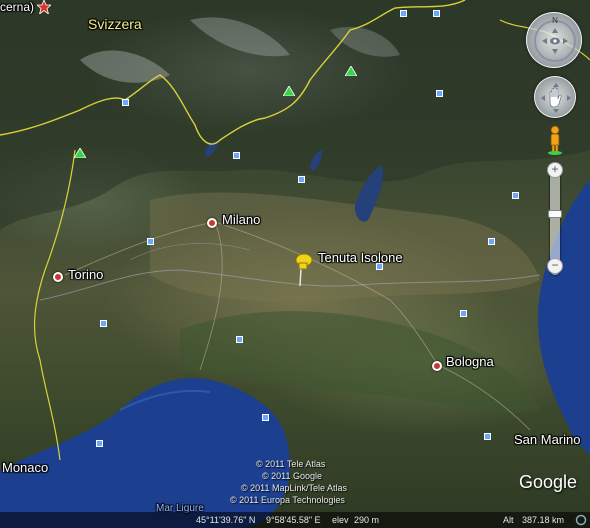 The height and width of the screenshot is (528, 590). Describe the element at coordinates (17, 7) in the screenshot. I see `top-left-place-fragment: cerna)` at that location.